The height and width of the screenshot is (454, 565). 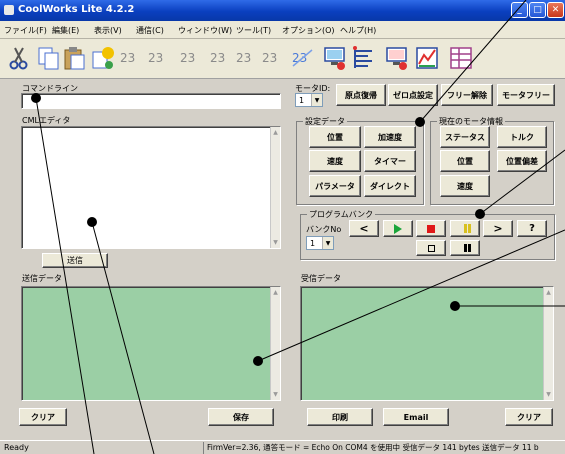 I want to click on callout-dot-send, so click(x=258, y=361).